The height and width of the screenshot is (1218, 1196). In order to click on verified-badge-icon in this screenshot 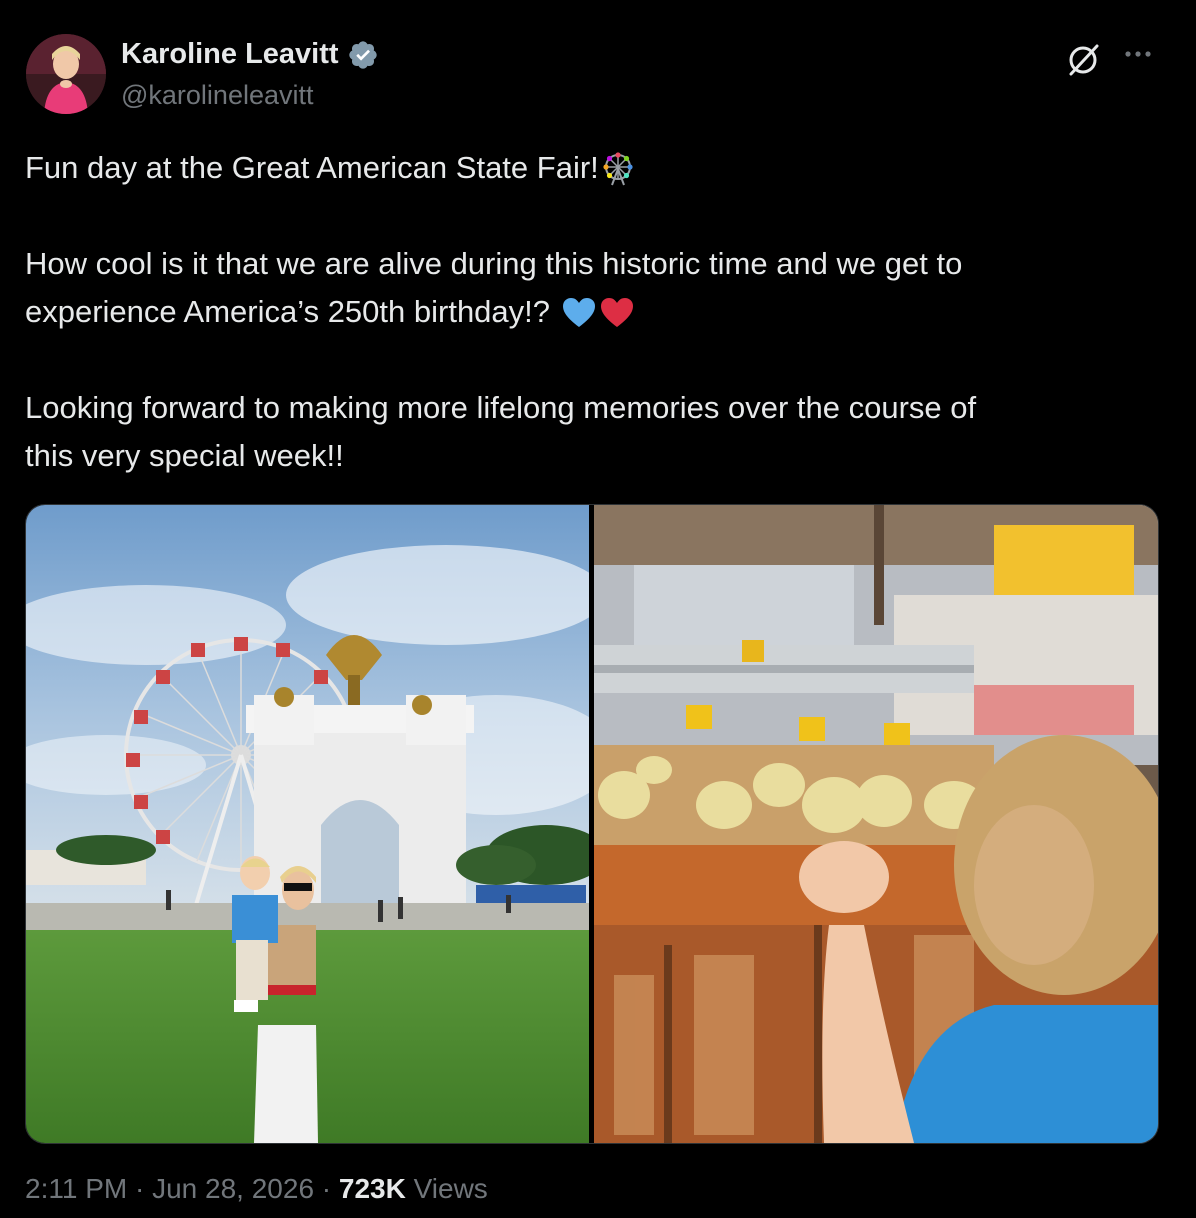, I will do `click(362, 54)`.